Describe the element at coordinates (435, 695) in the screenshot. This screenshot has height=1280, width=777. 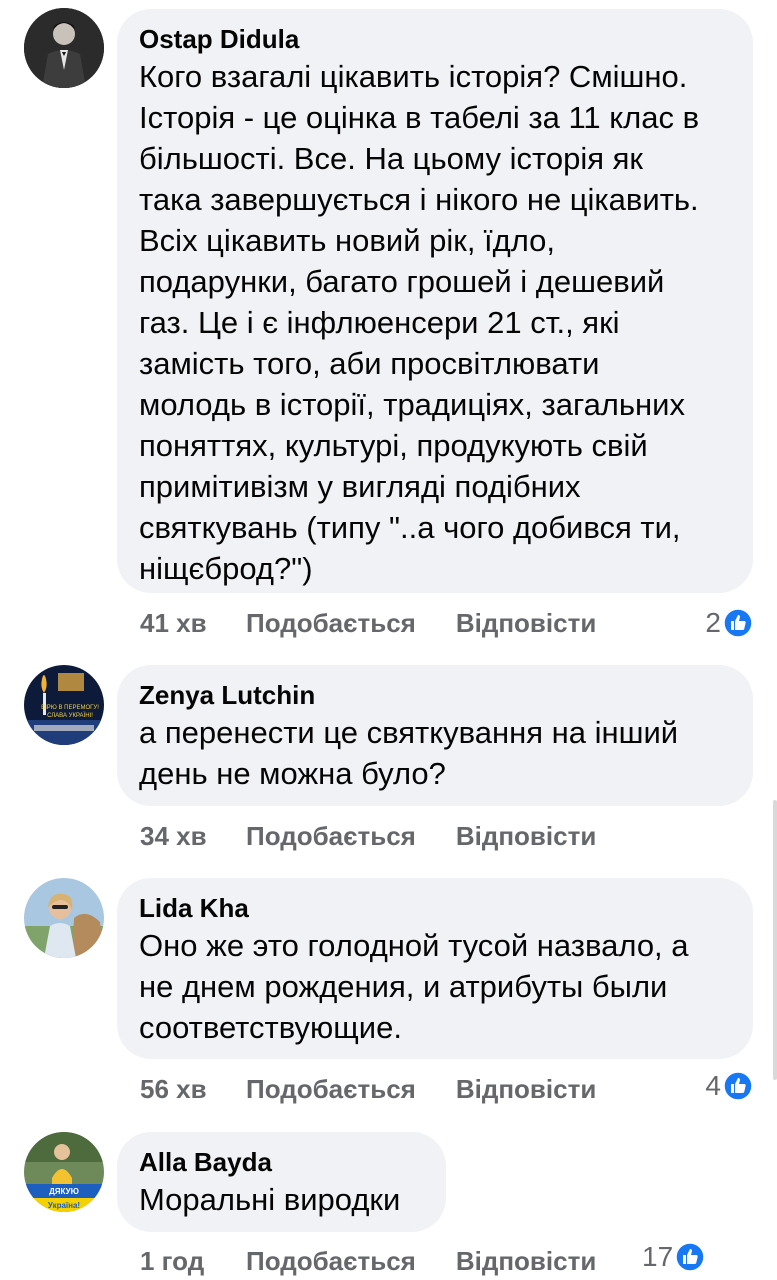
I see `comment-author: Zenya Lutchin` at that location.